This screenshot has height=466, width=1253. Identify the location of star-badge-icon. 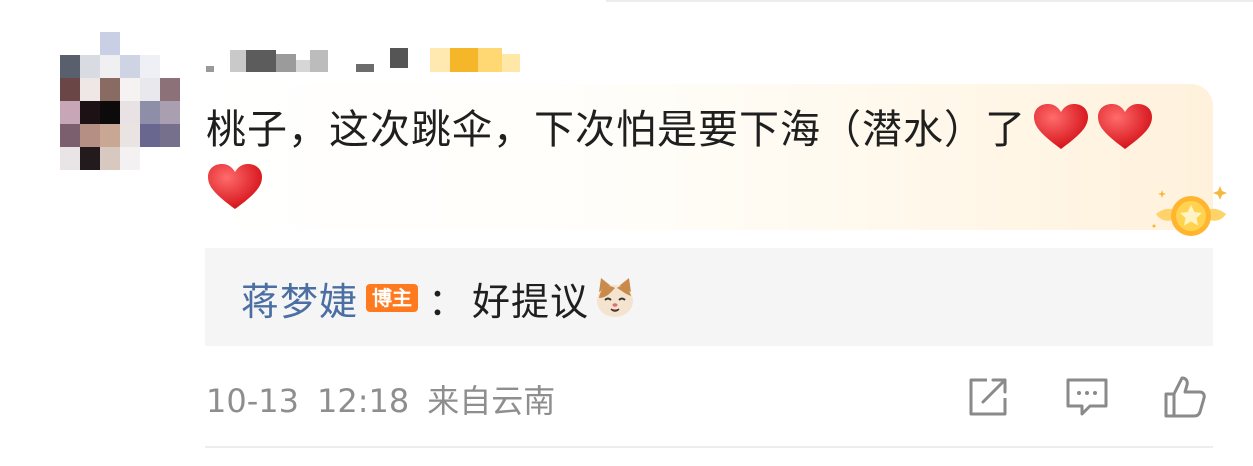
(1189, 211).